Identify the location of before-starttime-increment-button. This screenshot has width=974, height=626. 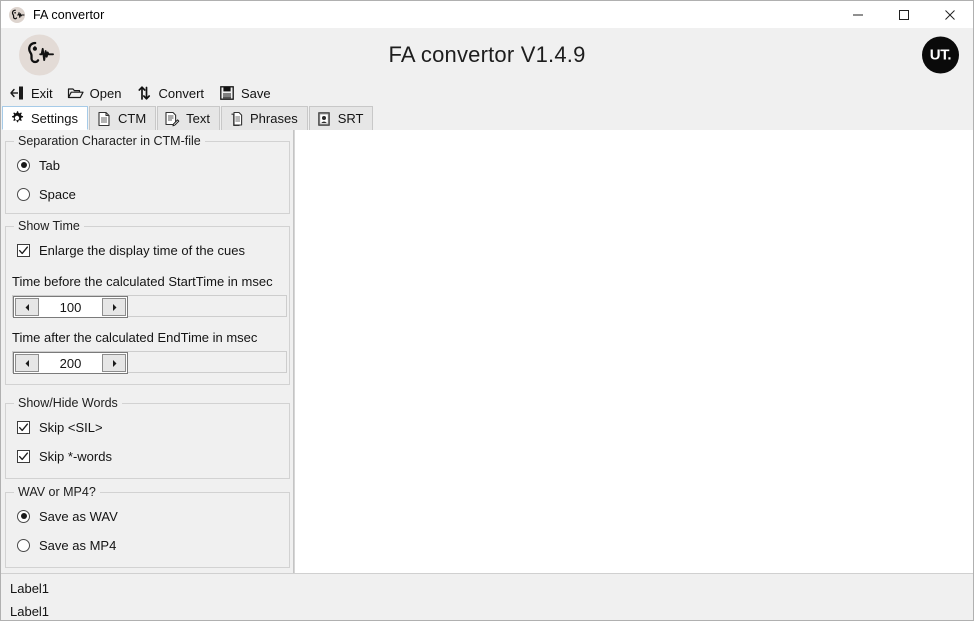
(114, 307).